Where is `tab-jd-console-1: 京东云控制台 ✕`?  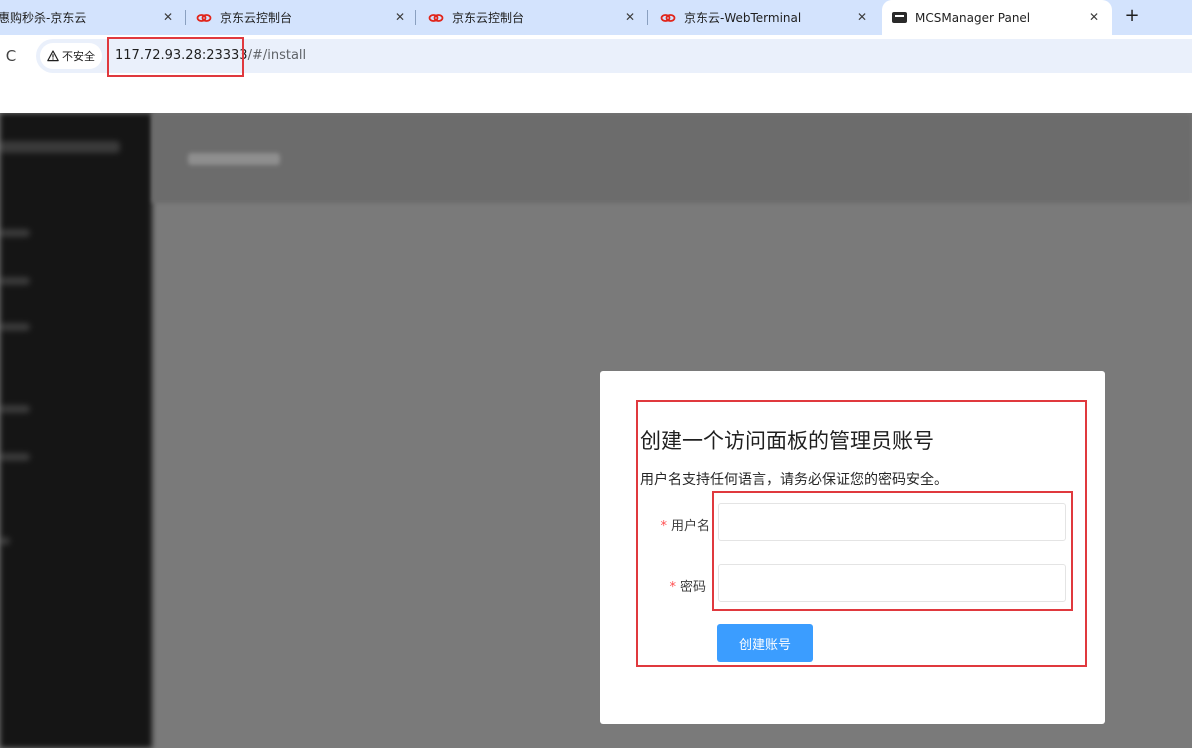 tab-jd-console-1: 京东云控制台 ✕ is located at coordinates (301, 17).